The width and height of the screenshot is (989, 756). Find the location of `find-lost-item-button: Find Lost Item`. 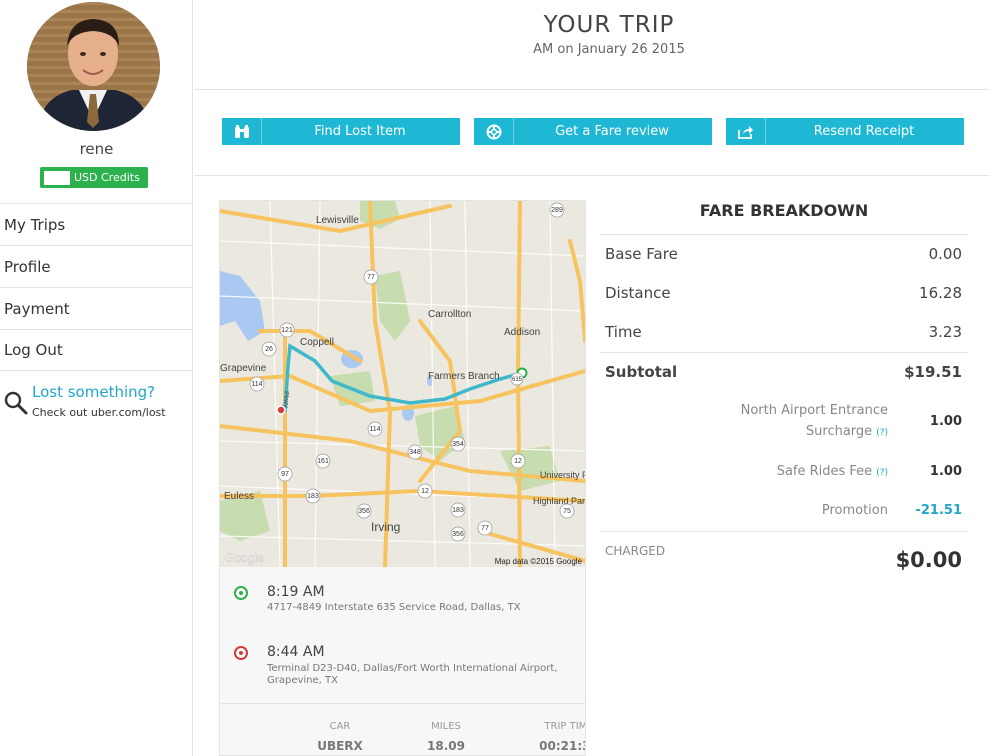

find-lost-item-button: Find Lost Item is located at coordinates (341, 131).